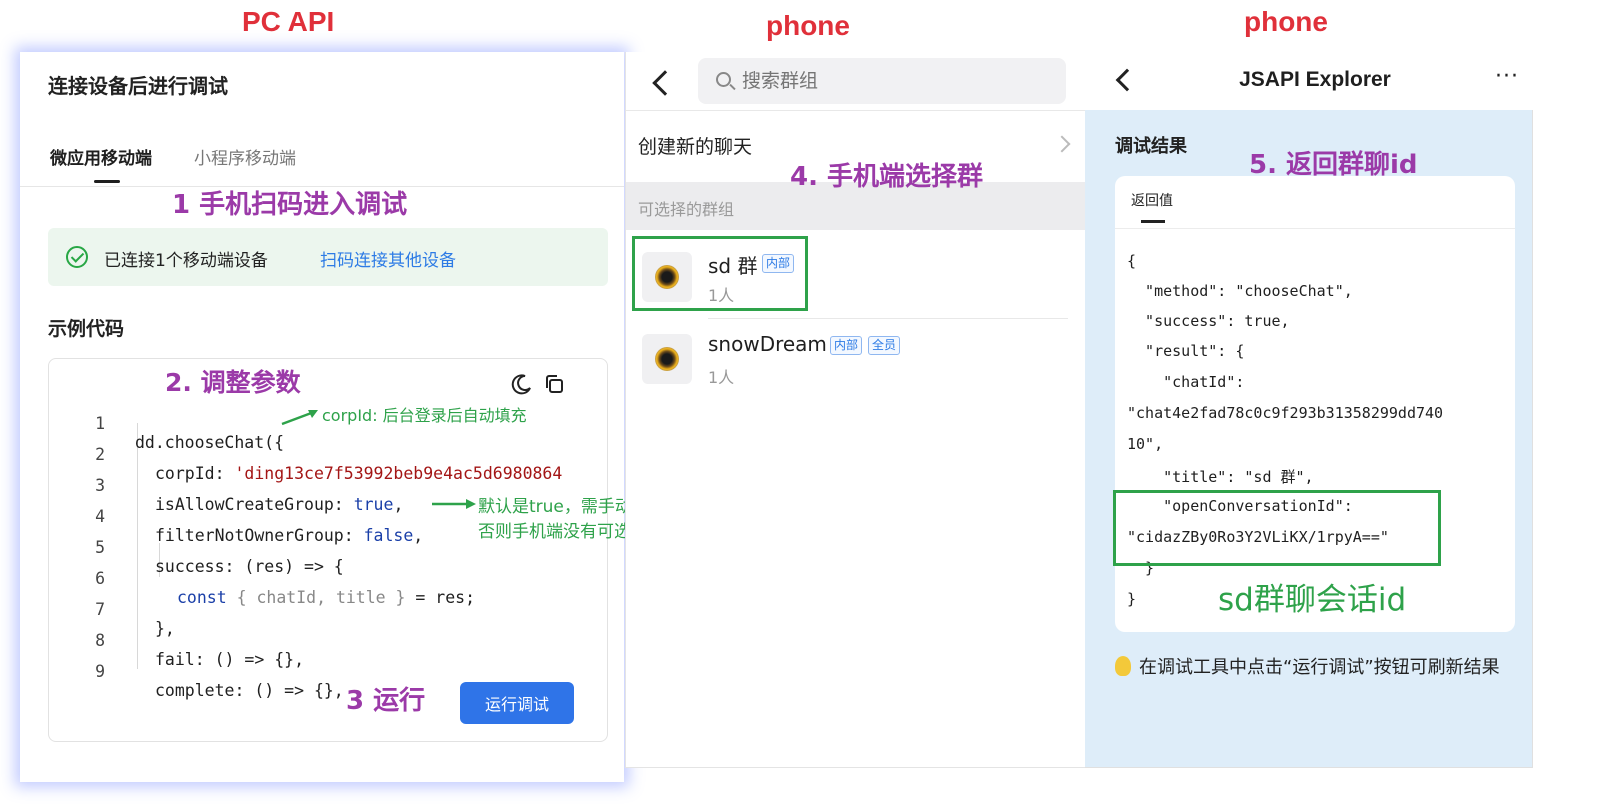  Describe the element at coordinates (138, 86) in the screenshot. I see `panel-title: 连接设备后进行调试` at that location.